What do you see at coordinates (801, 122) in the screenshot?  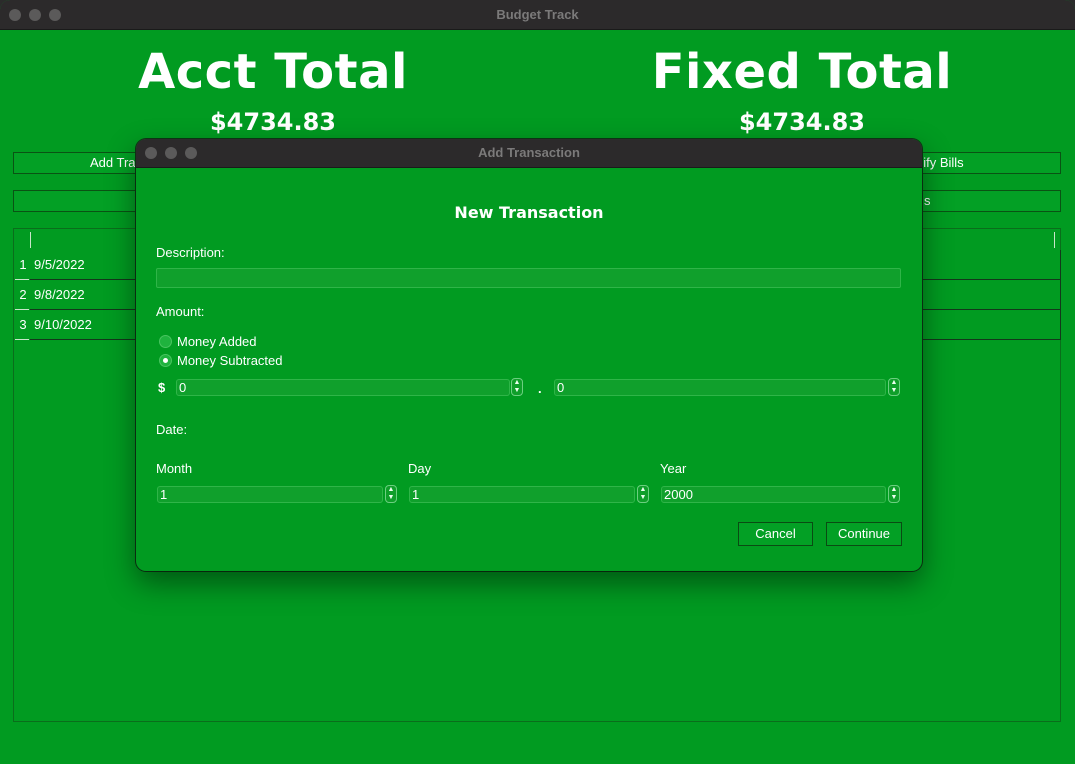 I see `fixed-total-amount: $4734.83` at bounding box center [801, 122].